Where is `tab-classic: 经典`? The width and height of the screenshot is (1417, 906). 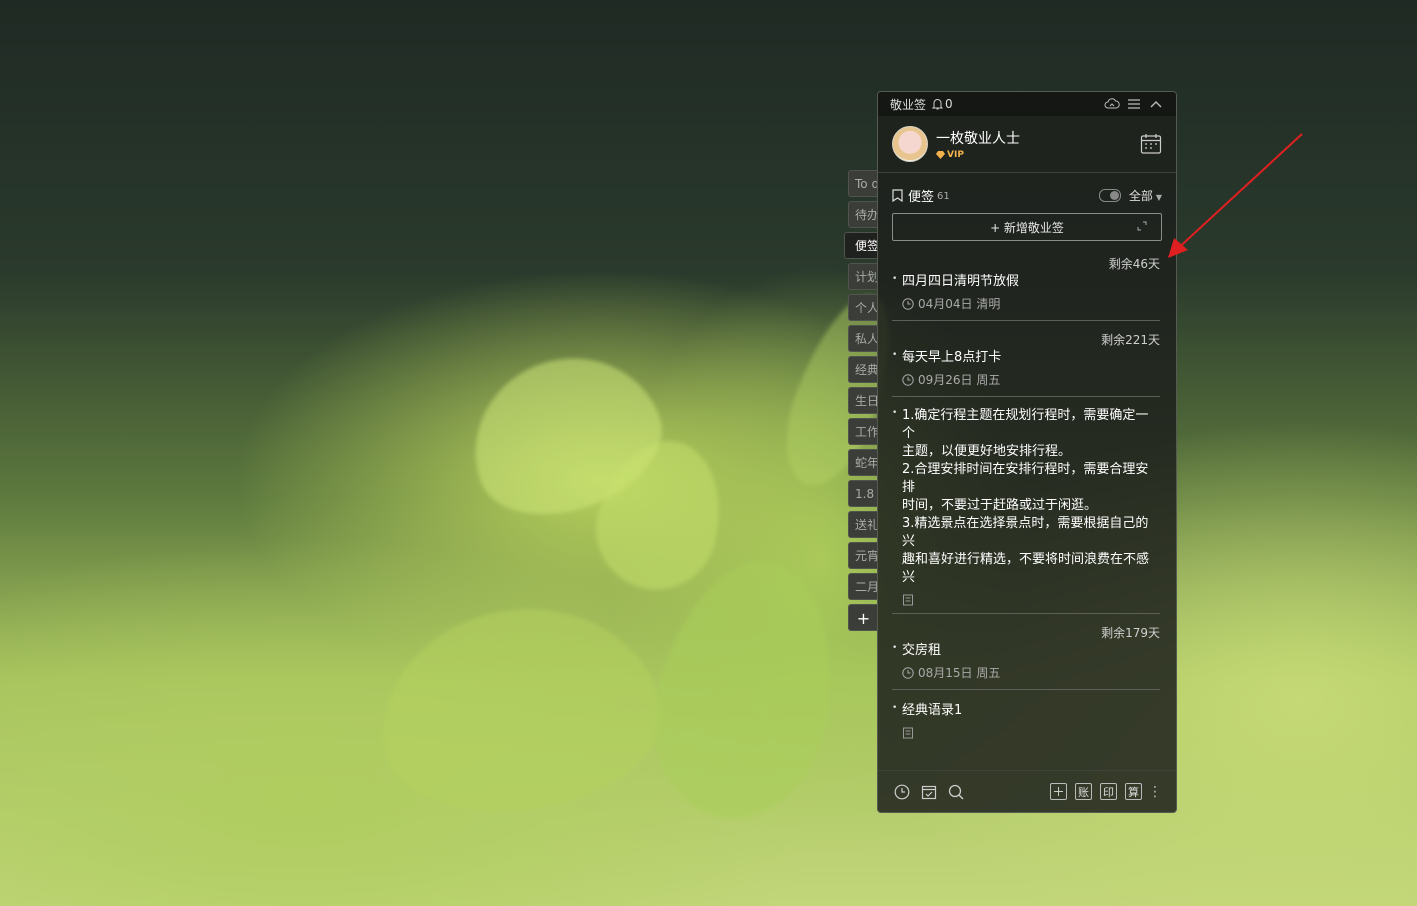 tab-classic: 经典 is located at coordinates (863, 369).